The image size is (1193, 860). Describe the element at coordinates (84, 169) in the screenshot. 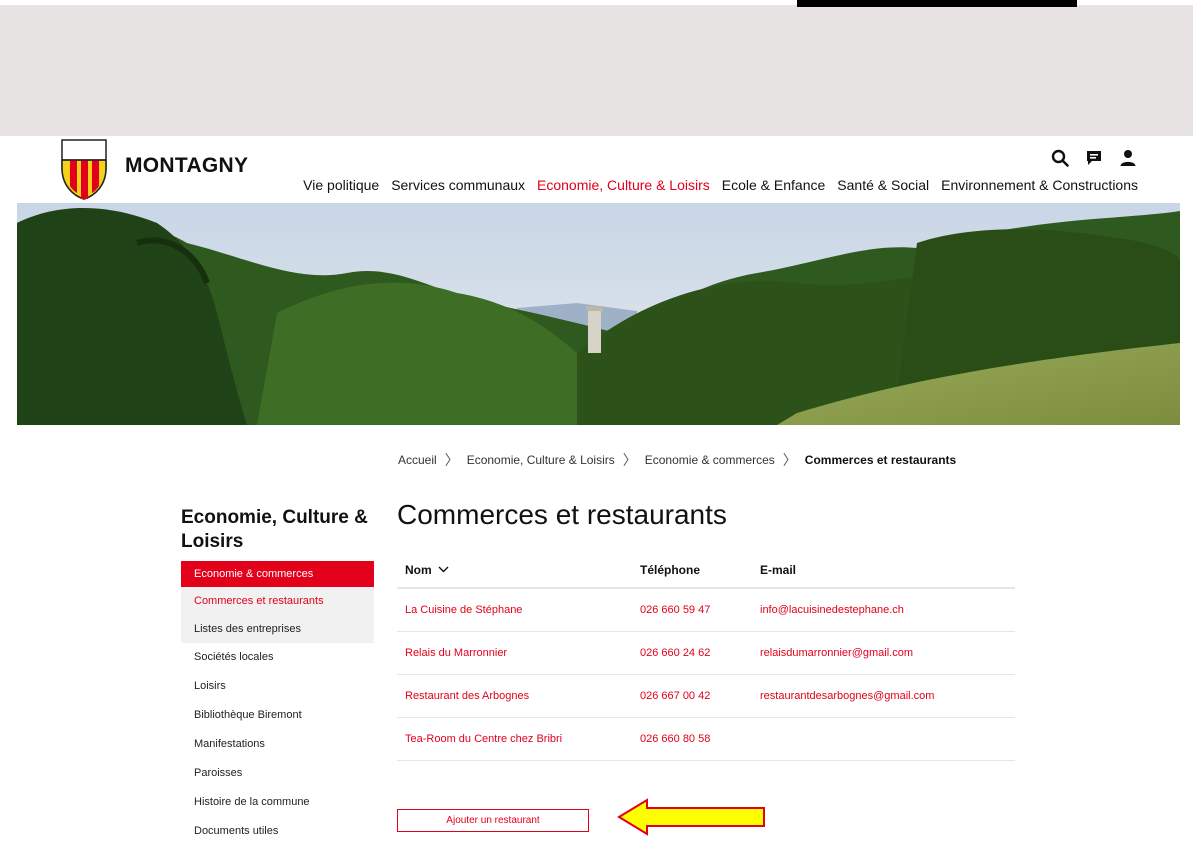

I see `coat-of-arms-logo` at that location.